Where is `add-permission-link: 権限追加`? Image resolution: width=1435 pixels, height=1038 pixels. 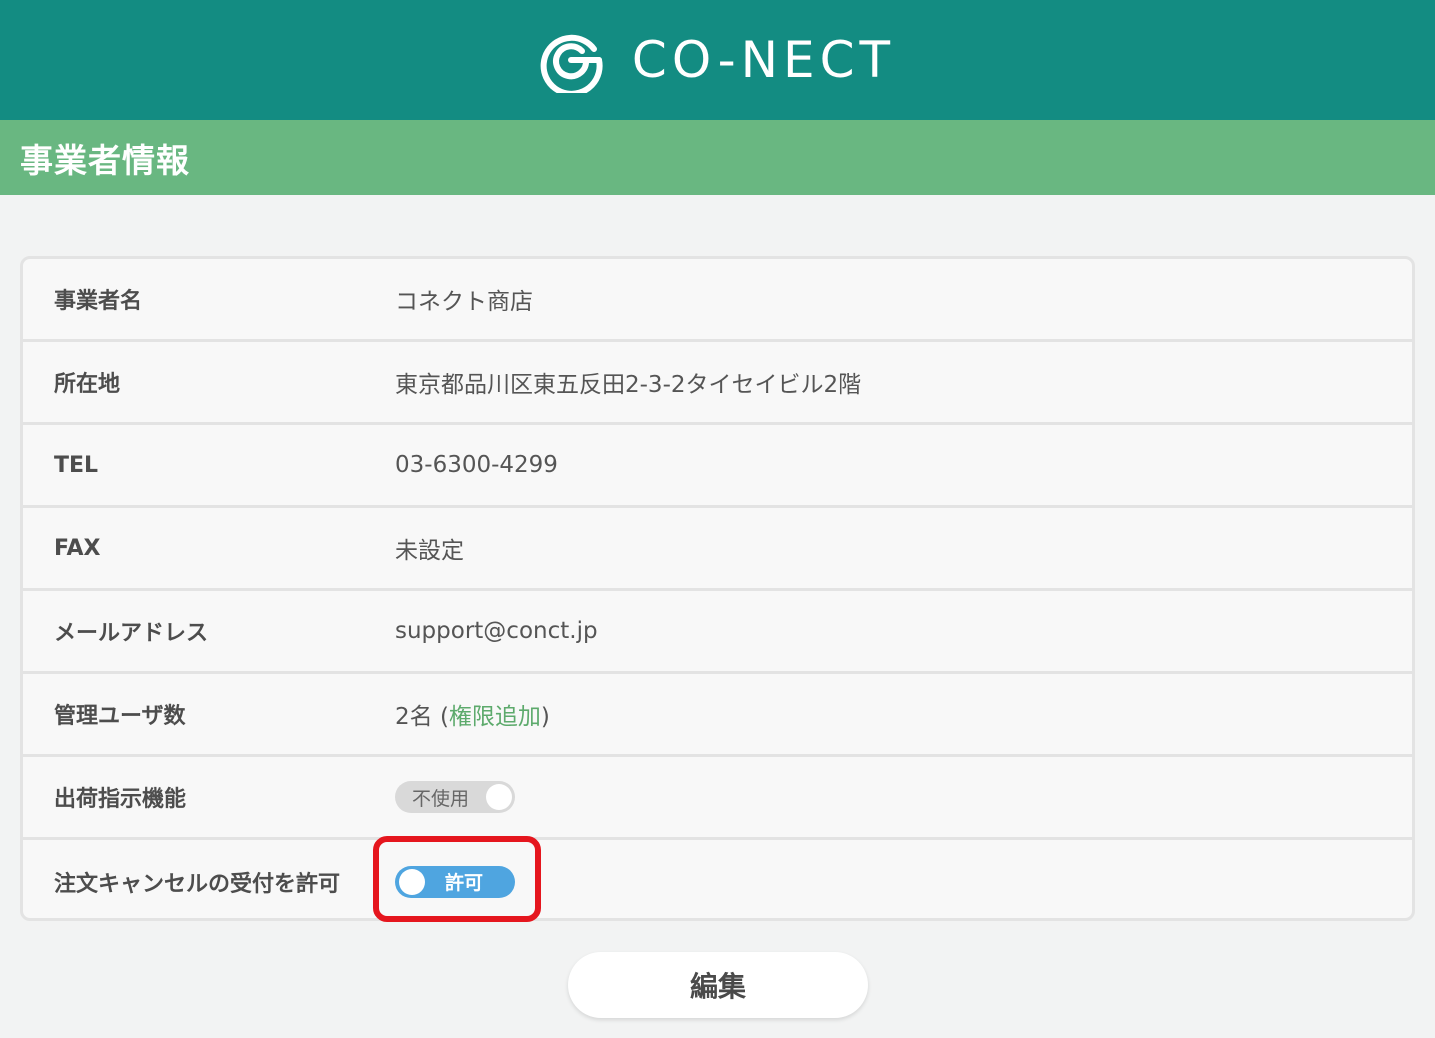
add-permission-link: 権限追加 is located at coordinates (495, 717).